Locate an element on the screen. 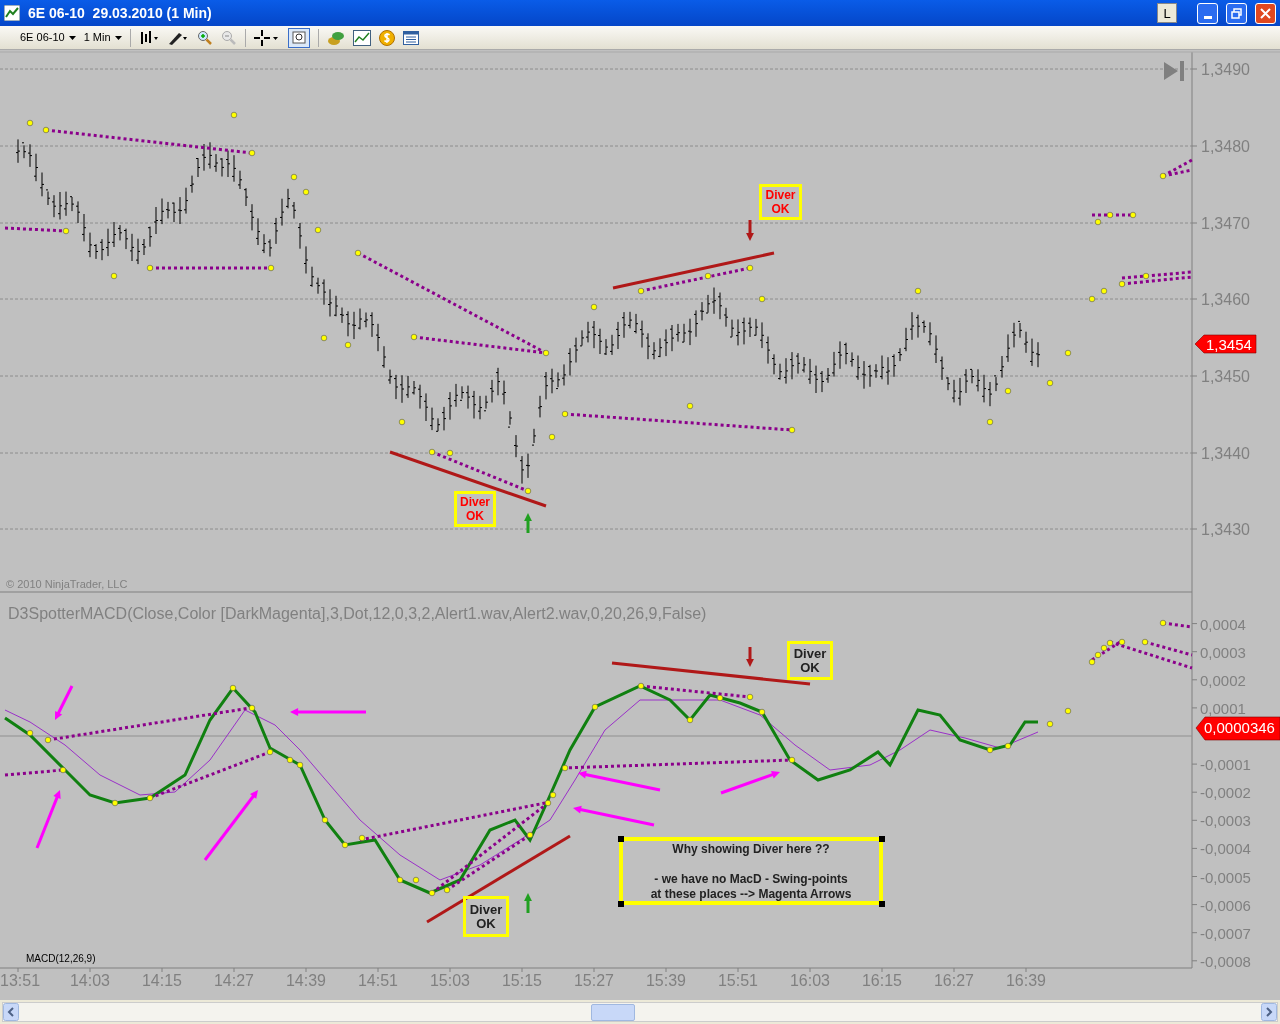 Image resolution: width=1280 pixels, height=1024 pixels. axis-label: 1,3460 is located at coordinates (1225, 299).